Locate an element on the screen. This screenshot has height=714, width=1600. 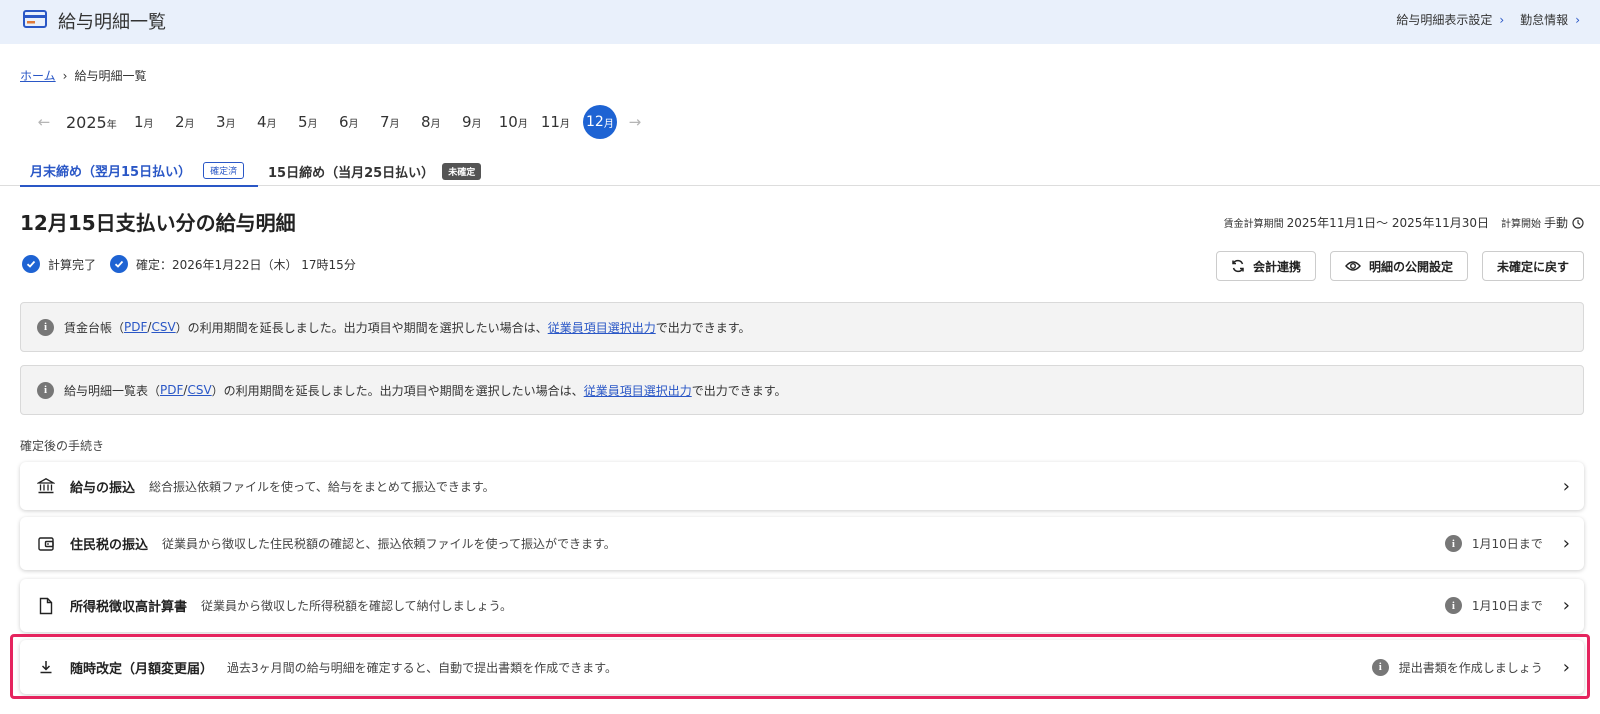
month-value: 12 is located at coordinates (594, 122).